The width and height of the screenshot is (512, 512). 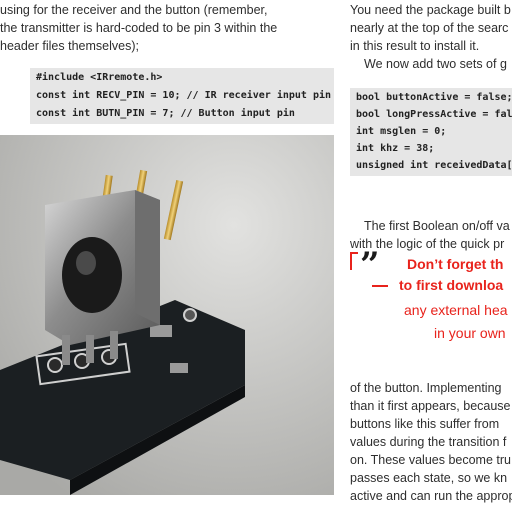 What do you see at coordinates (456, 310) in the screenshot?
I see `quote-line-3: any external hea` at bounding box center [456, 310].